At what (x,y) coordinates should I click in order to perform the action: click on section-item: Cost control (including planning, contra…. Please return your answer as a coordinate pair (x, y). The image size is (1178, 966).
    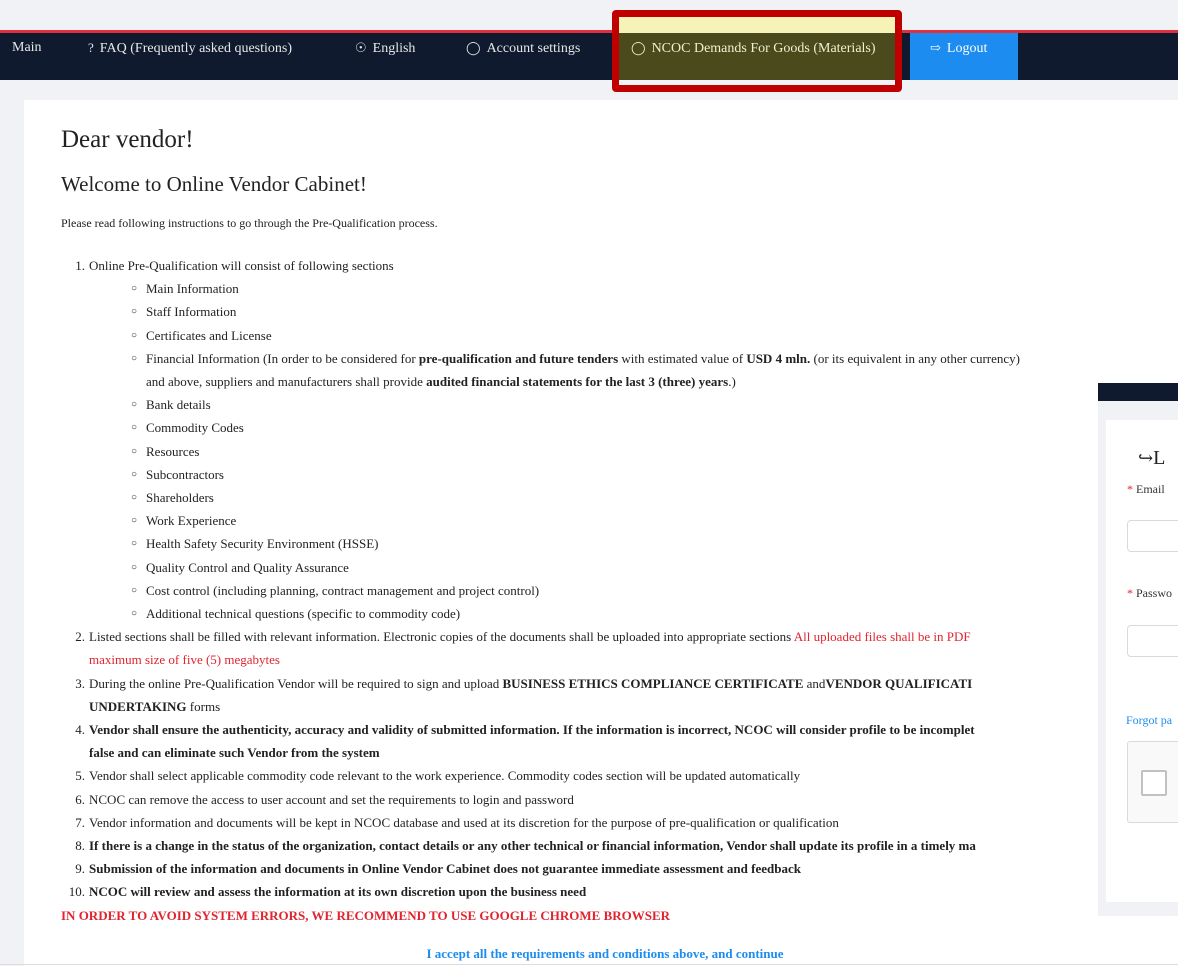
    Looking at the image, I should click on (607, 590).